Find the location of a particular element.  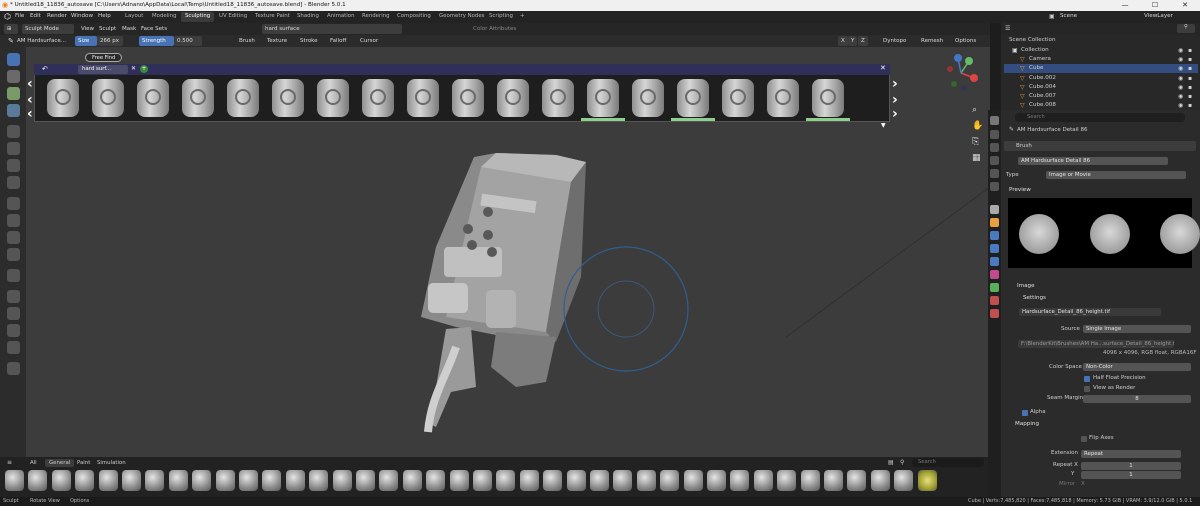

shelf-search-input: Search is located at coordinates (948, 462).